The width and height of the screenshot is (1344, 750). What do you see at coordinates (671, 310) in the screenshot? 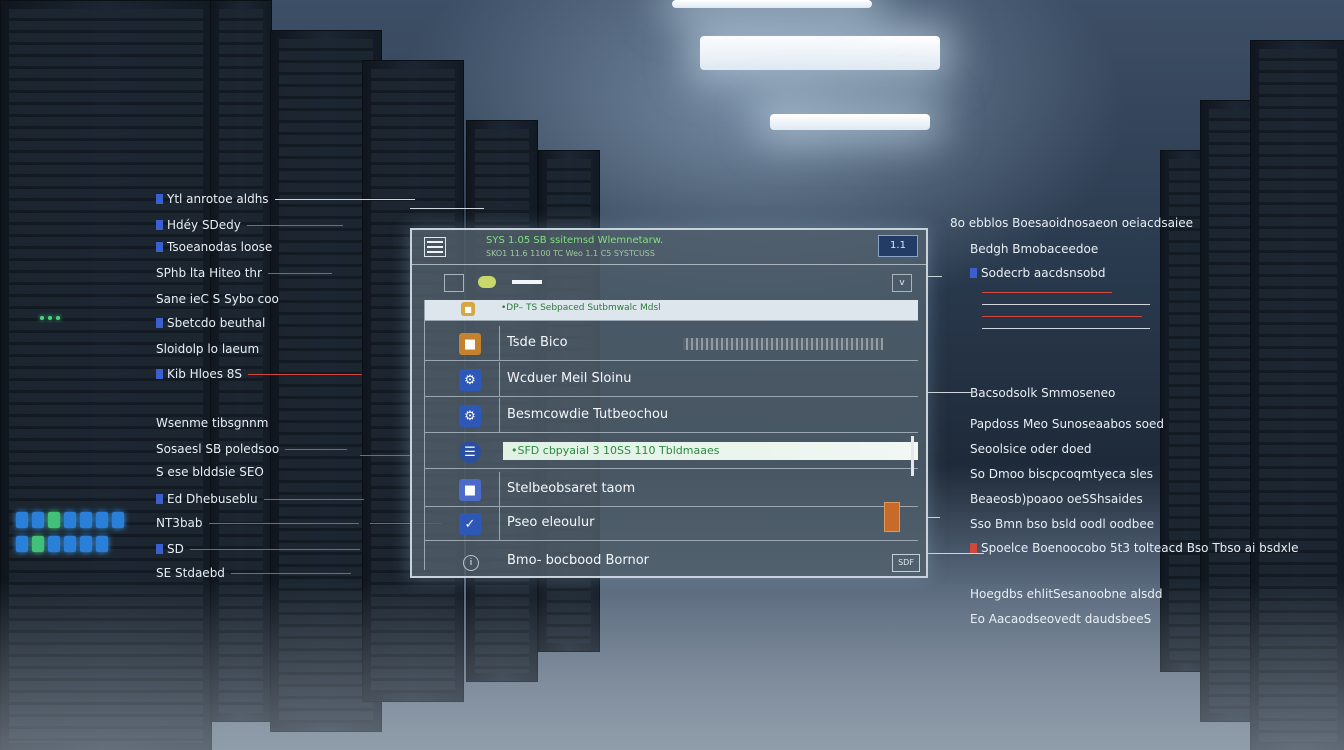
I see `list-item: ■ •DP– TS Sebpaced Sutbmwalc Mdsl` at bounding box center [671, 310].